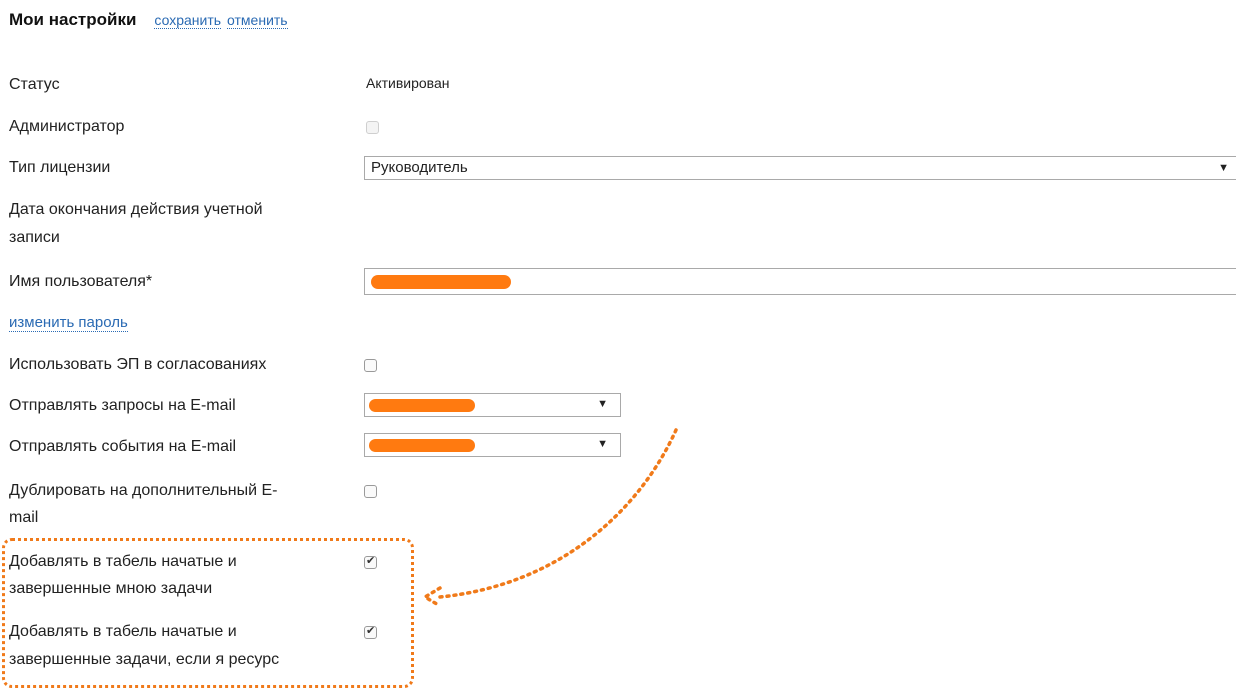  Describe the element at coordinates (558, 513) in the screenshot. I see `annotation-arrow-path` at that location.